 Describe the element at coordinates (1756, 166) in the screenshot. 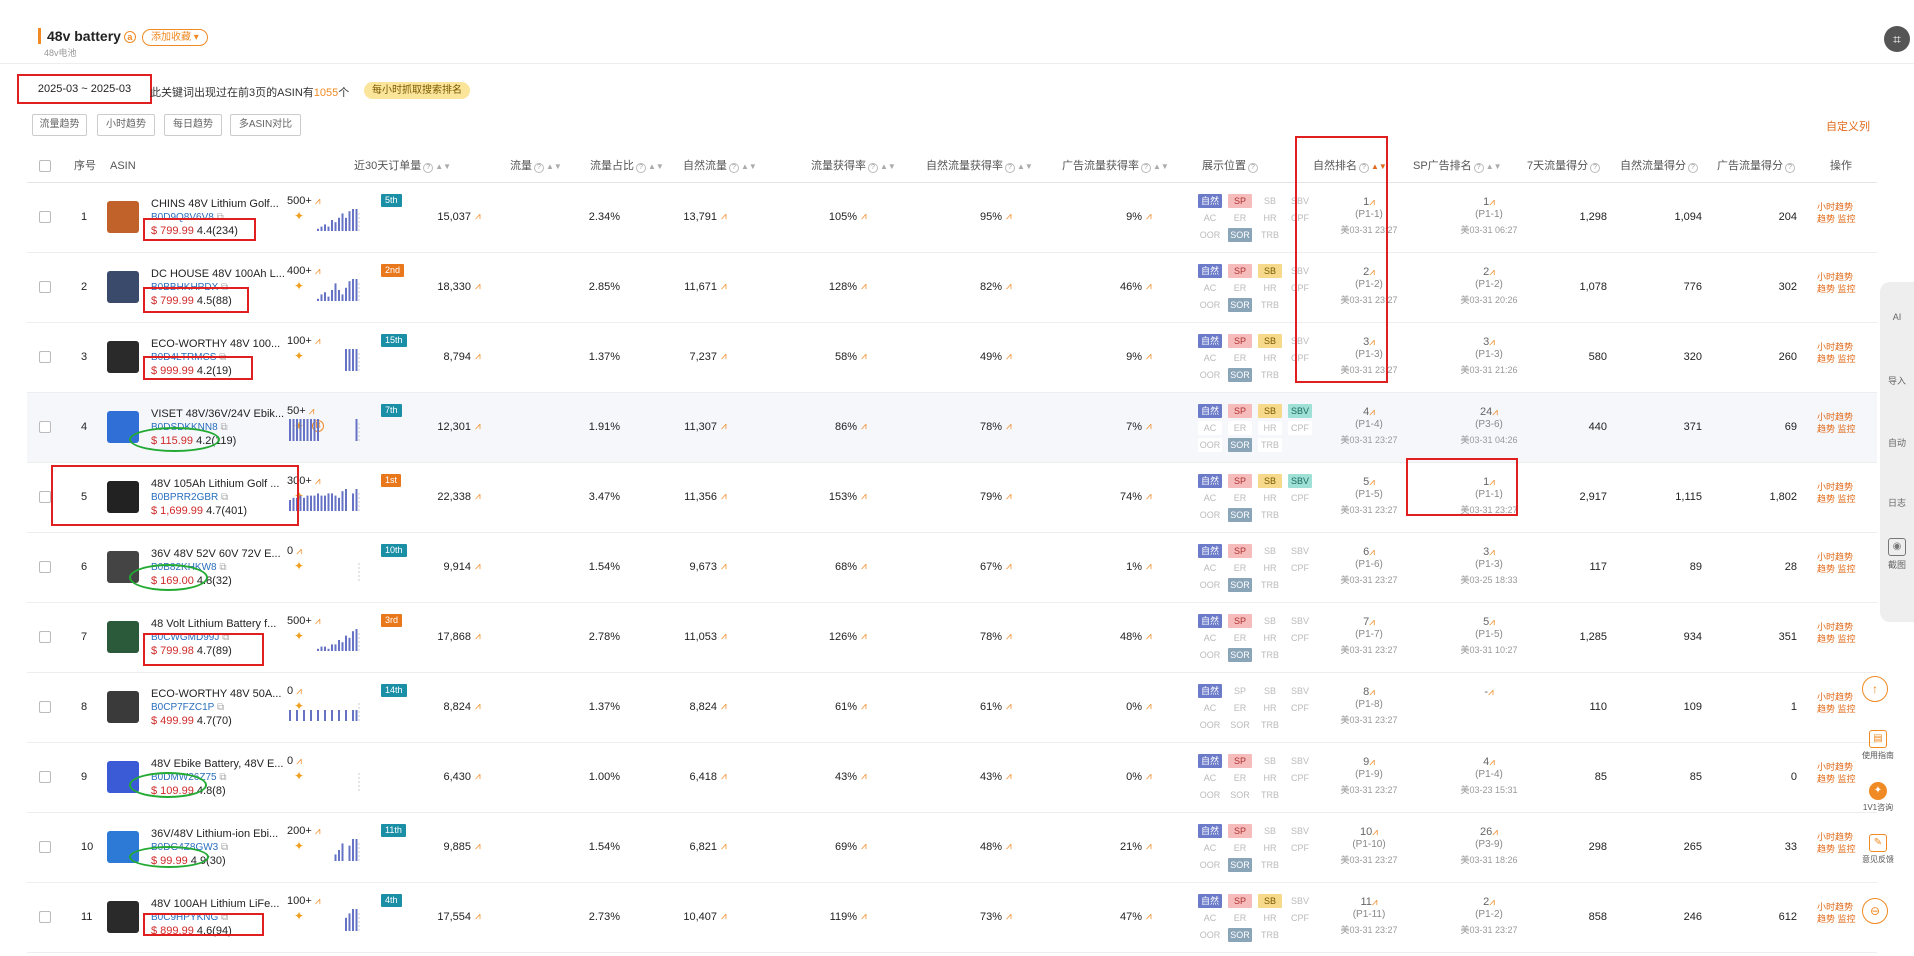

I see `col-ad-score: 广告流量得分?` at that location.